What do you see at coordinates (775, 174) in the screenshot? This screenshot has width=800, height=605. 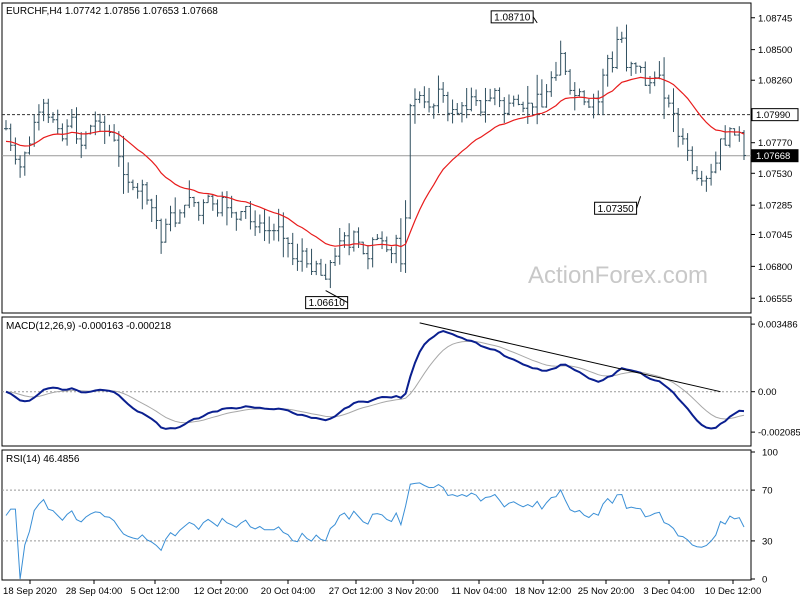 I see `price-tick-label: 1.07530` at bounding box center [775, 174].